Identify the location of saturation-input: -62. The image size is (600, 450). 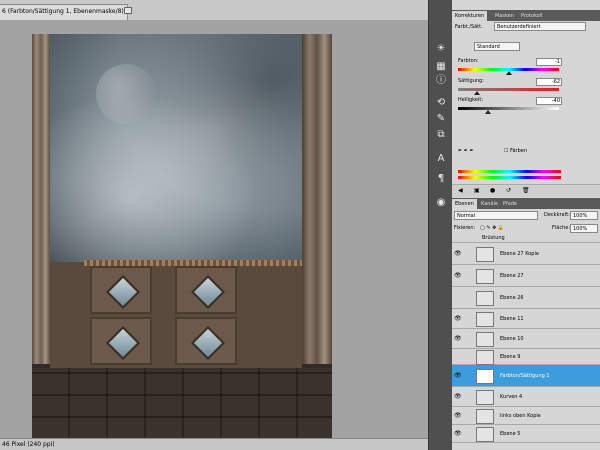
(549, 82).